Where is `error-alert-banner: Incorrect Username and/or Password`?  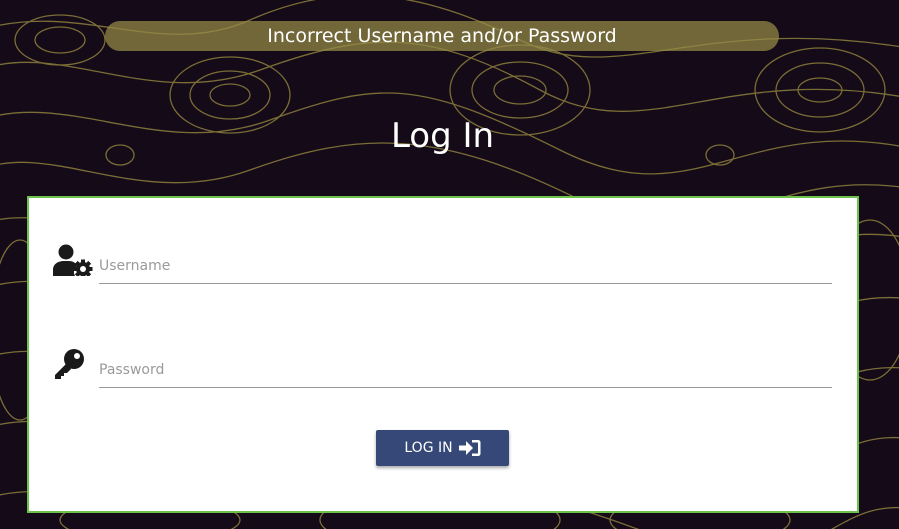
error-alert-banner: Incorrect Username and/or Password is located at coordinates (442, 36).